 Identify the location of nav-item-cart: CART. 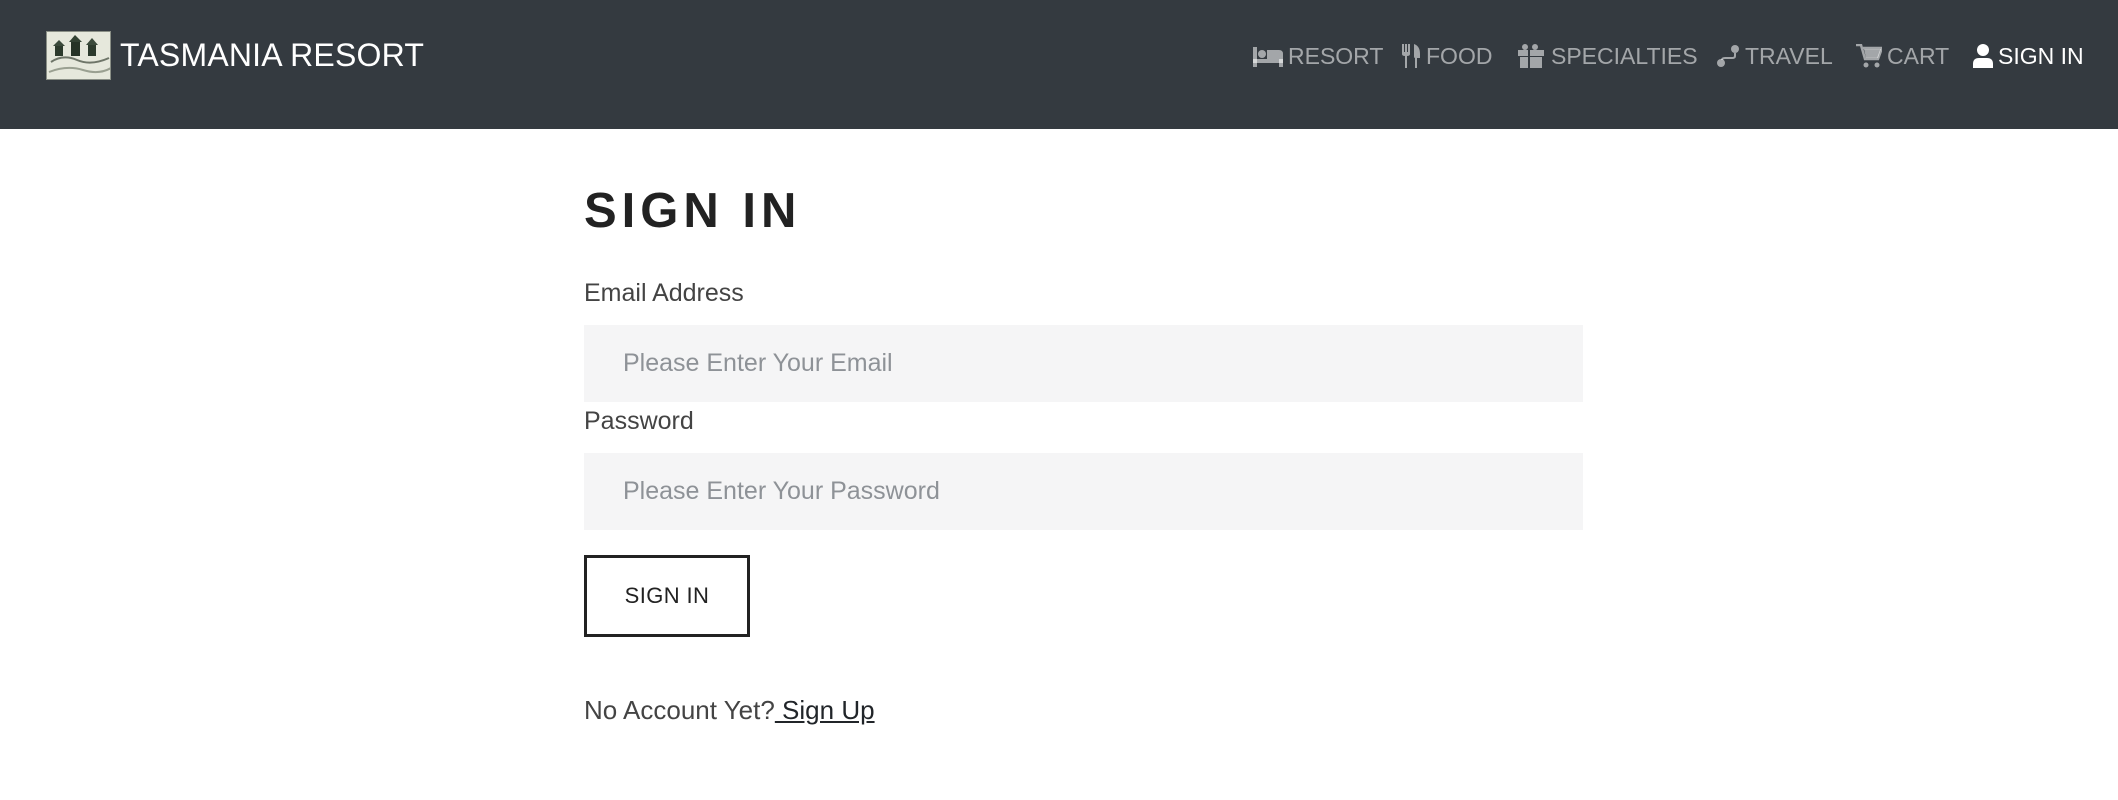
(1902, 56).